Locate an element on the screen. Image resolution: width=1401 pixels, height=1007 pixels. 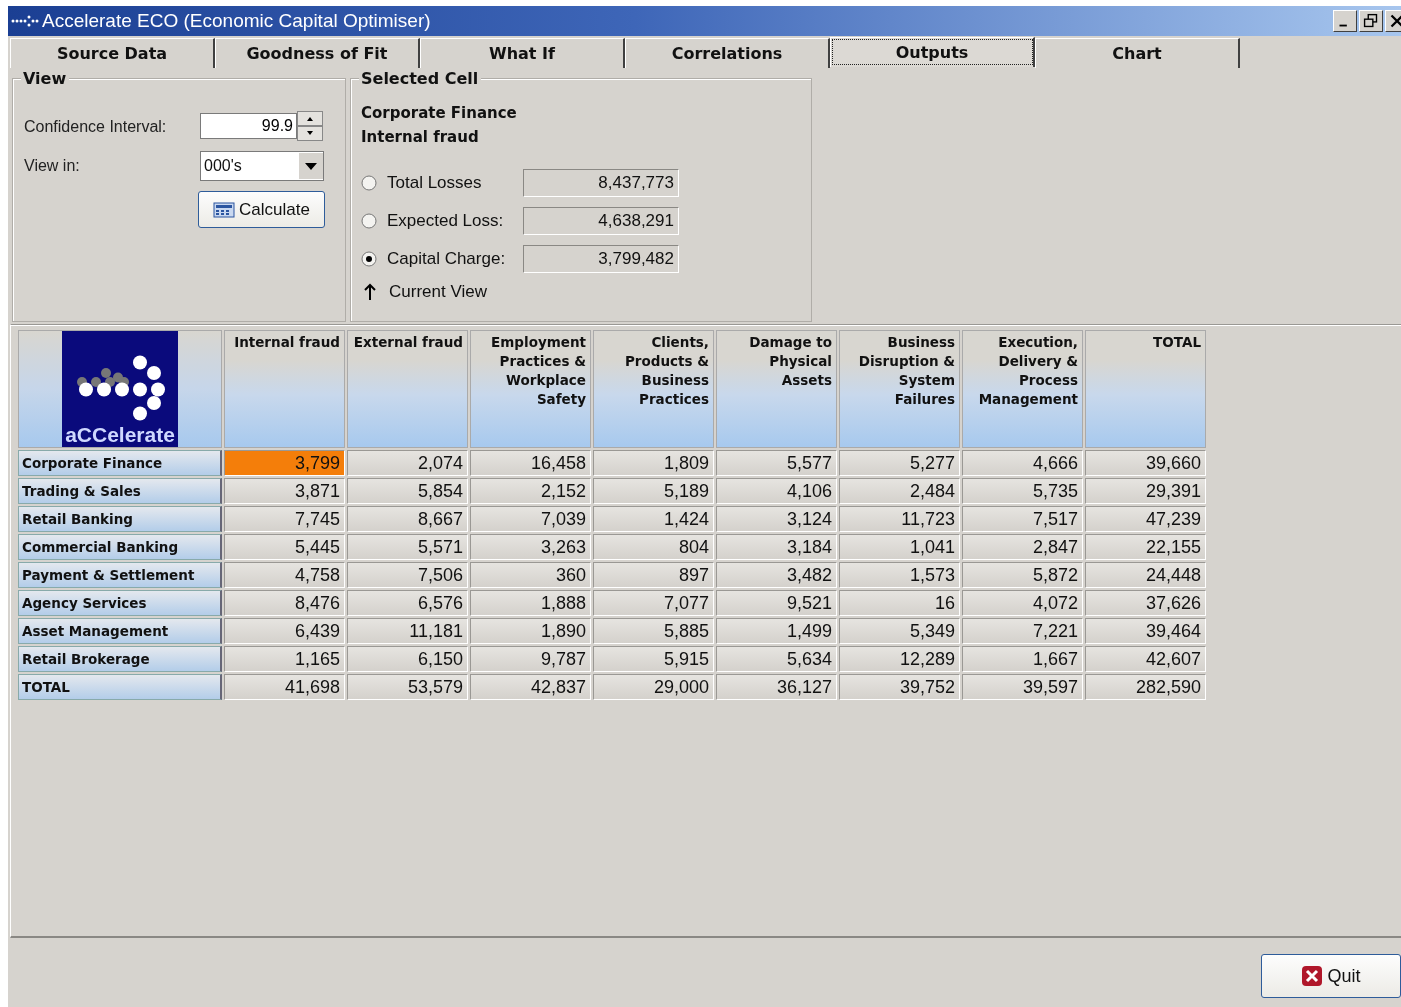
tab: Correlations is located at coordinates (727, 53).